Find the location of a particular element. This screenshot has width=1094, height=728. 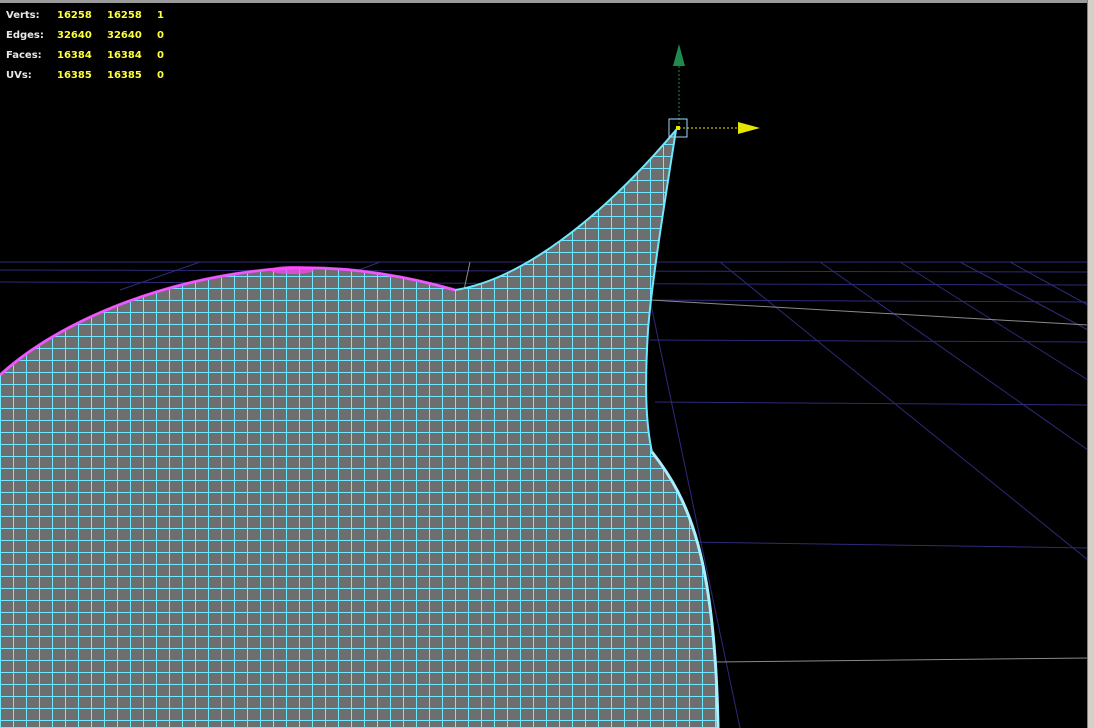

move-manipulator-icon is located at coordinates (714, 91).